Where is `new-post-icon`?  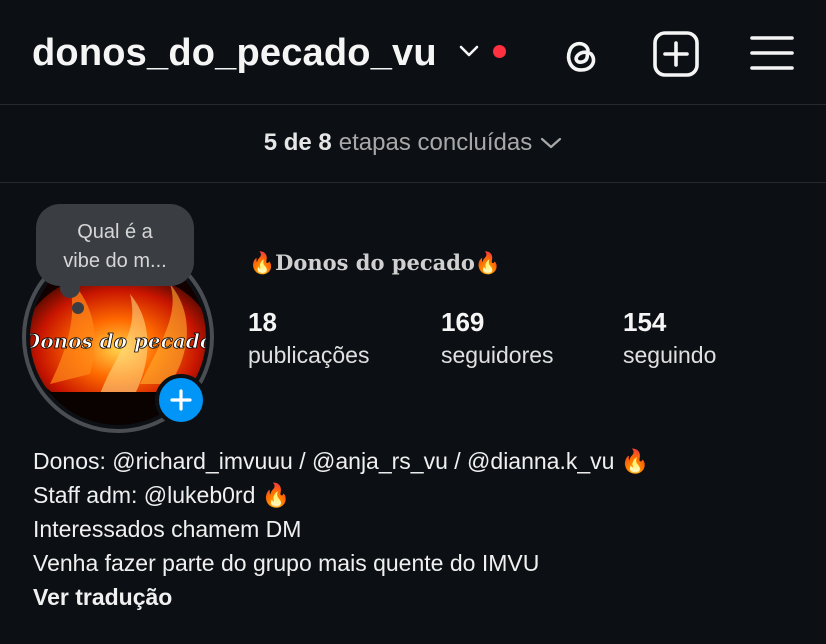 new-post-icon is located at coordinates (676, 54).